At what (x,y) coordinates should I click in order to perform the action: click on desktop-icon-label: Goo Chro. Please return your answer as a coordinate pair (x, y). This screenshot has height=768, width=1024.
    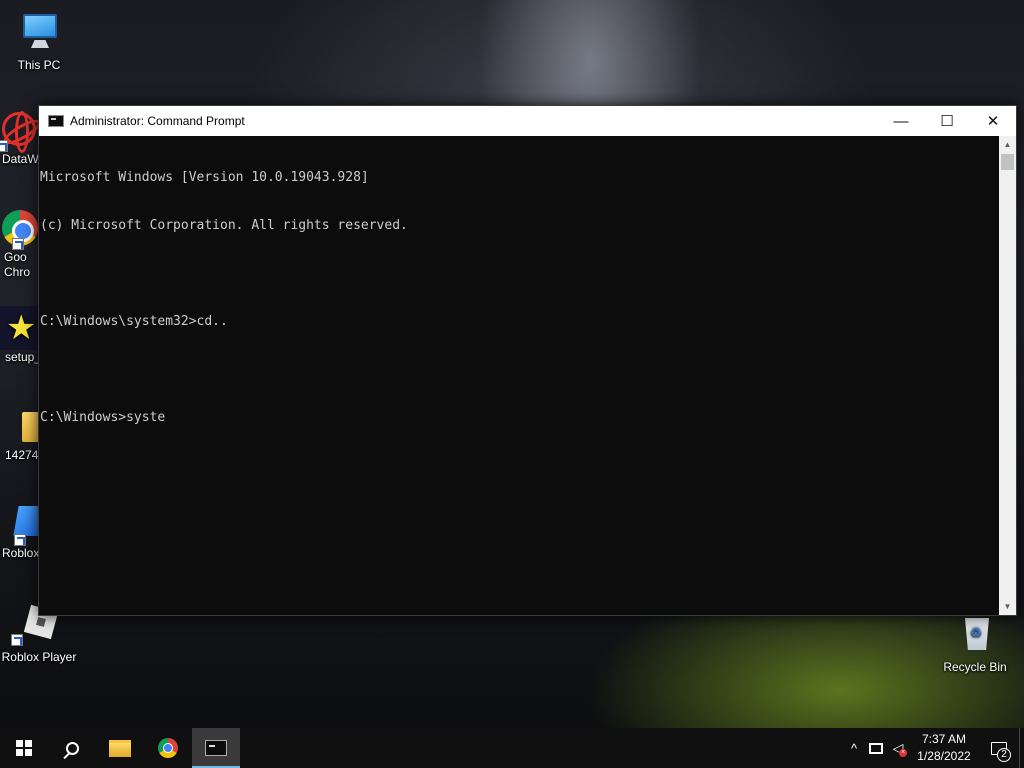
    Looking at the image, I should click on (17, 264).